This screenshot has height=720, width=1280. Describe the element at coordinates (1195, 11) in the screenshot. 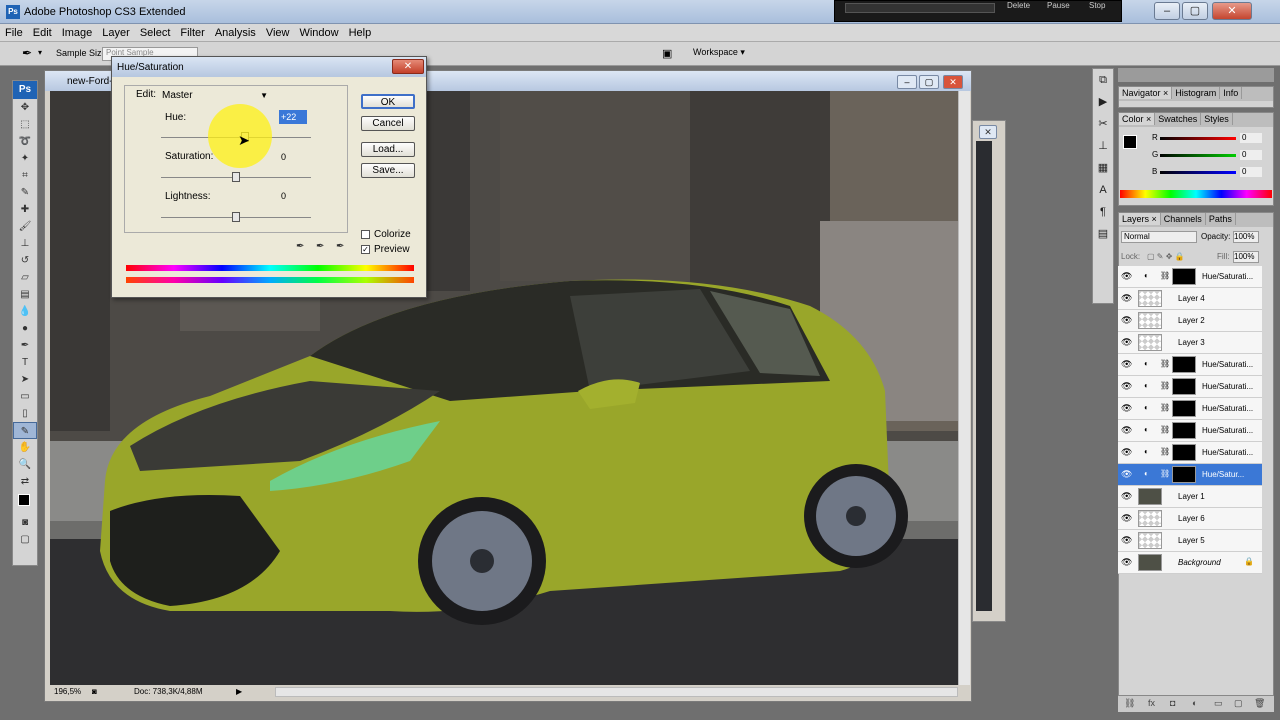

I see `maximize-button: ▢` at that location.